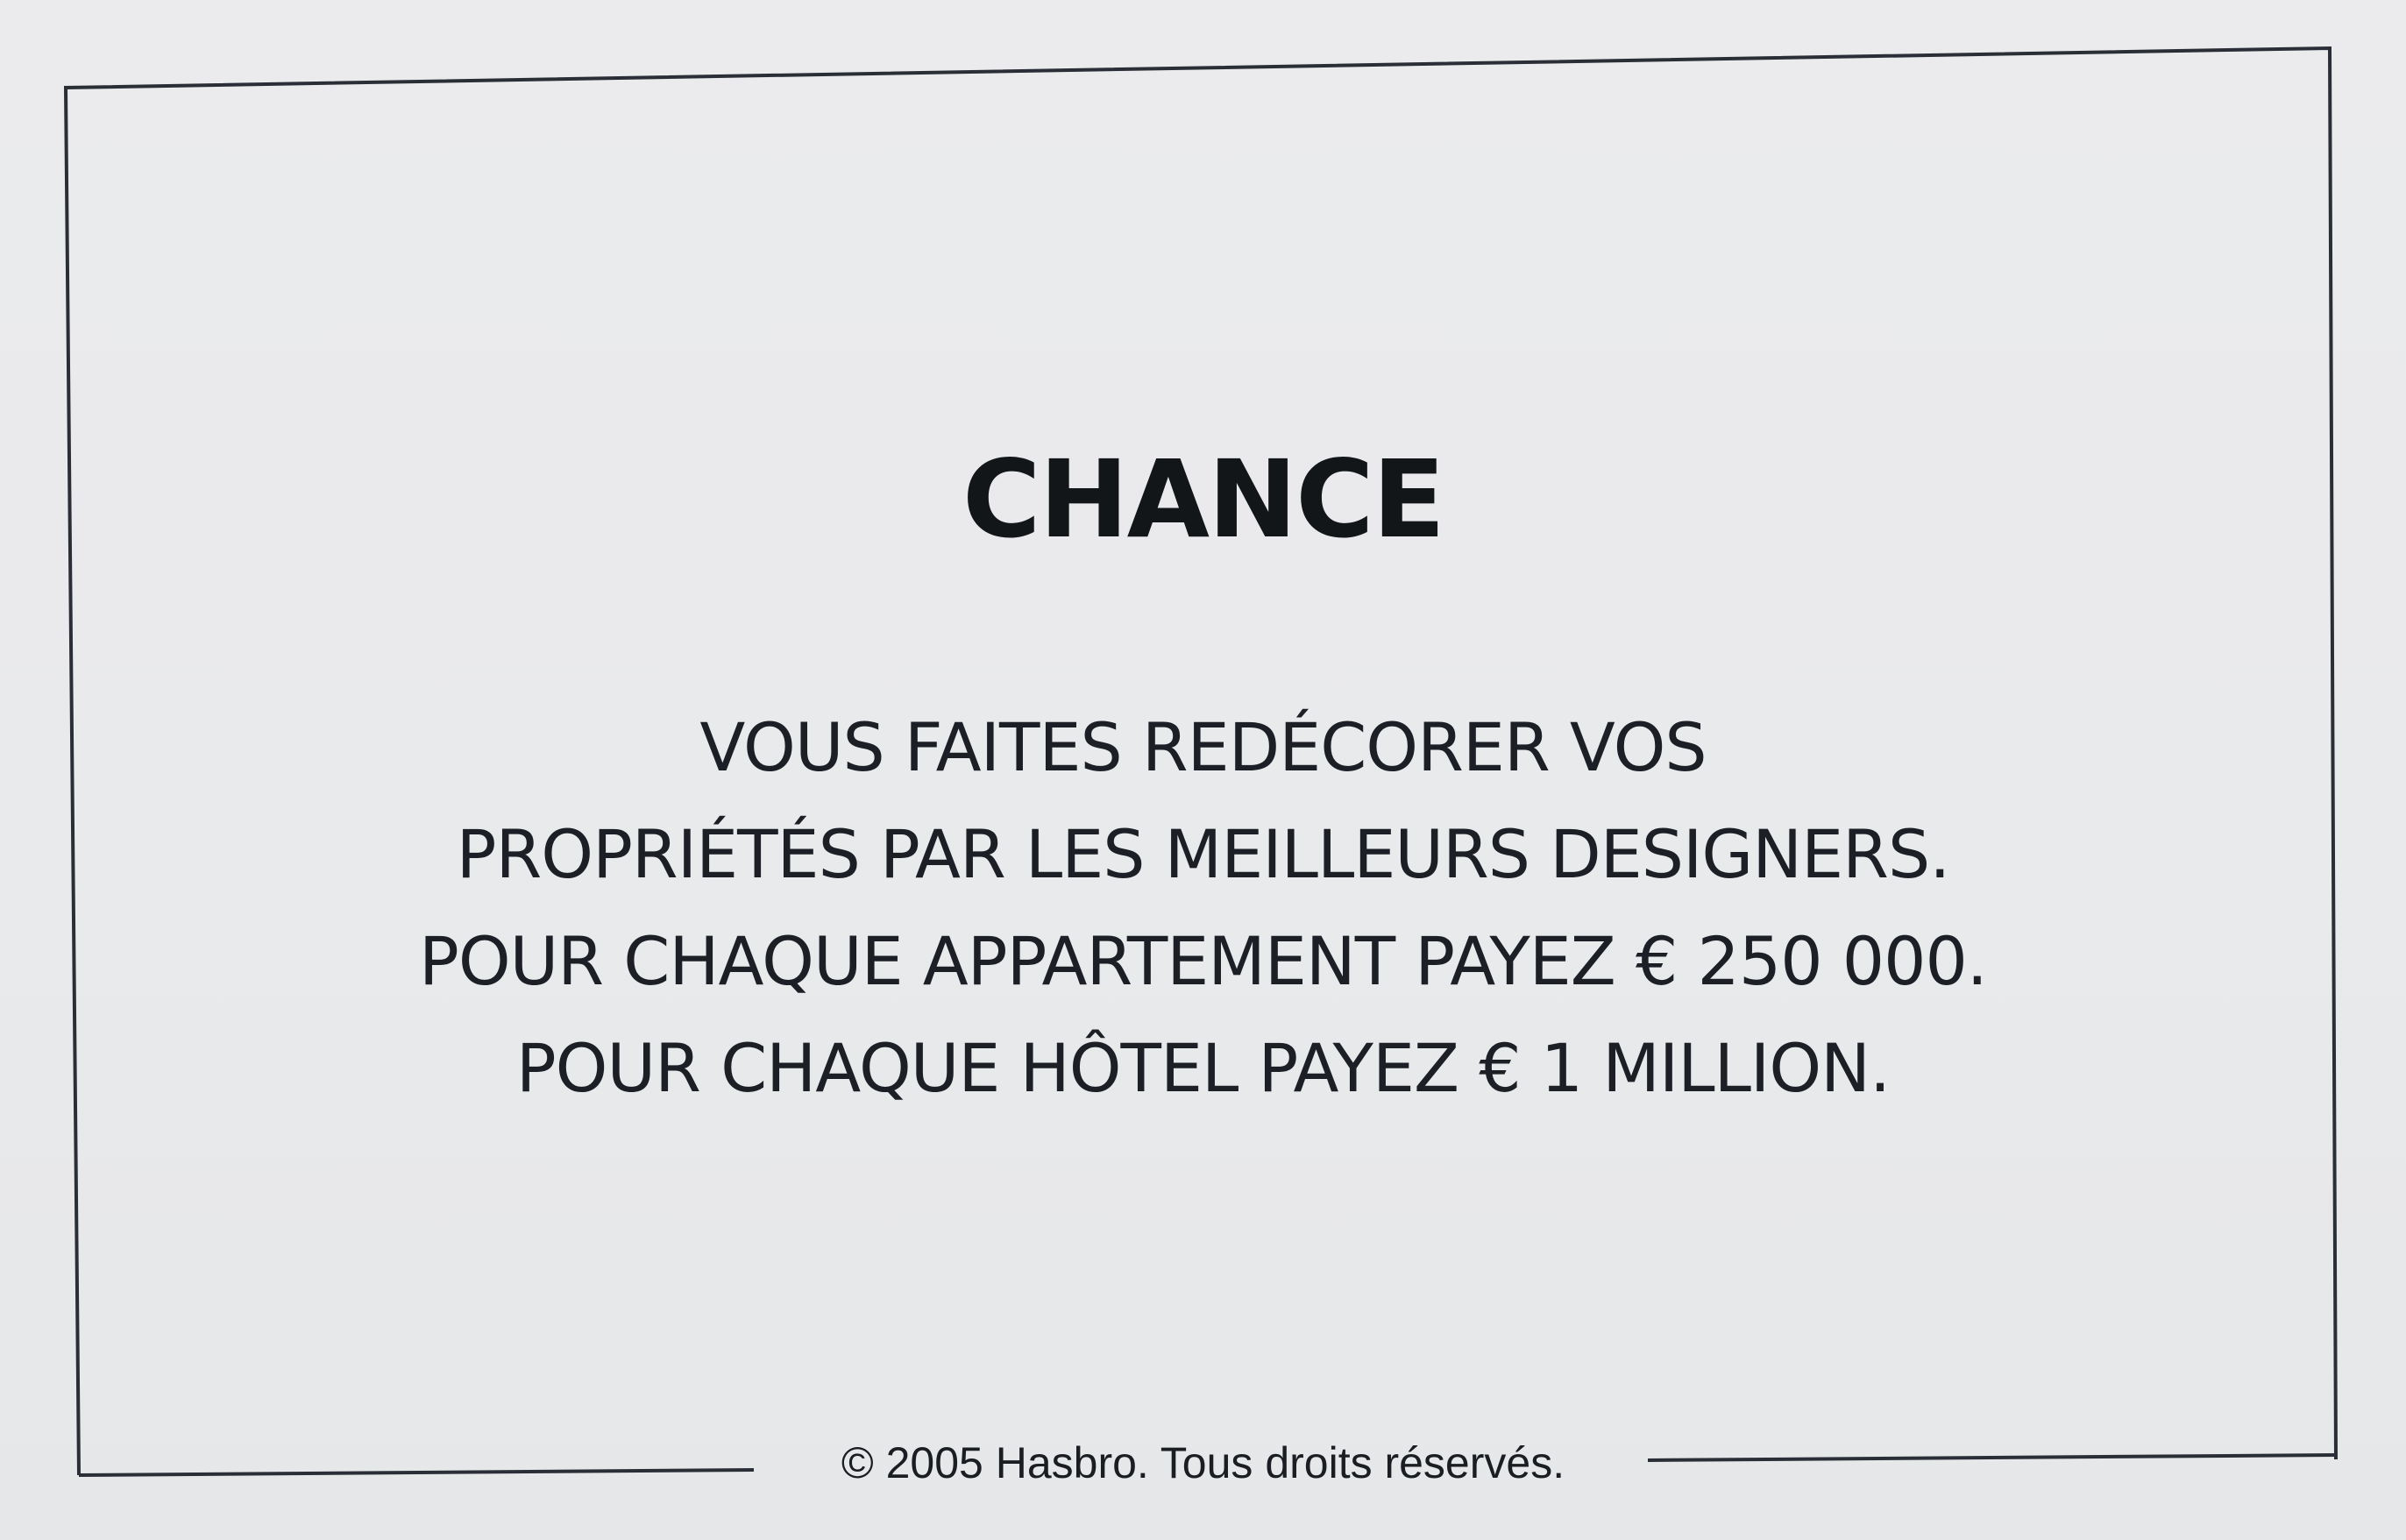 The width and height of the screenshot is (2406, 1540). Describe the element at coordinates (1203, 1068) in the screenshot. I see `instruction-line-4: POUR CHAQUE HÔTEL PAYEZ € 1 MILLION.` at that location.